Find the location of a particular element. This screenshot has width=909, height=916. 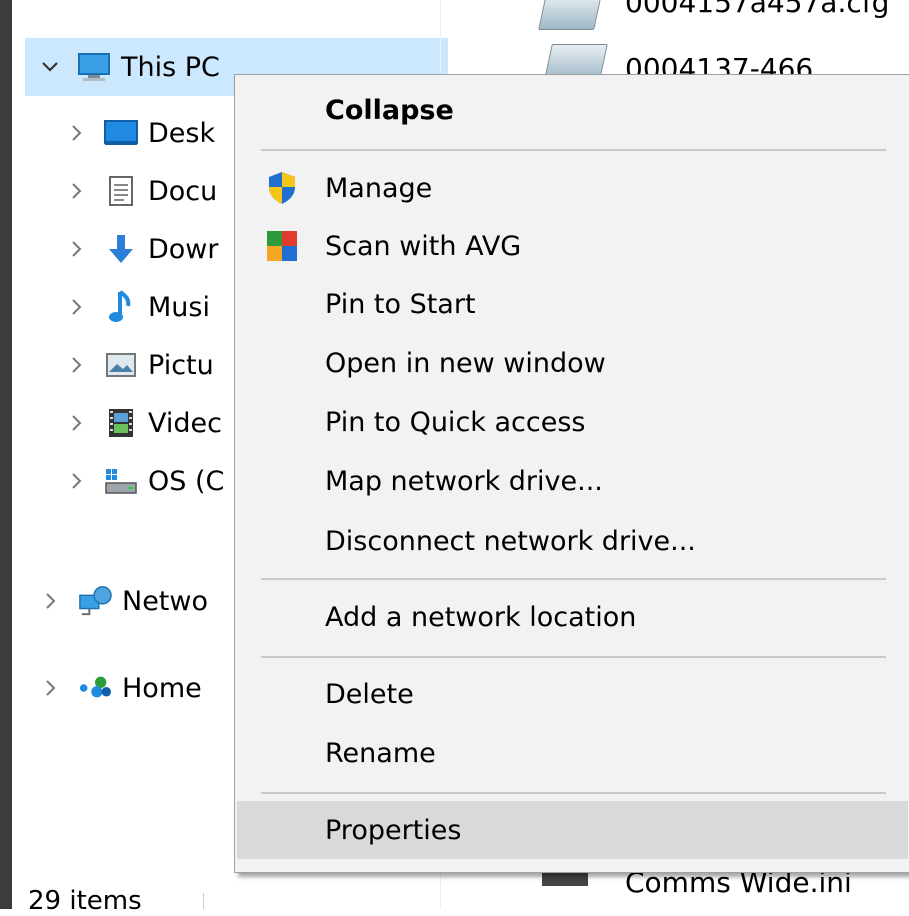

videos-icon is located at coordinates (121, 423).